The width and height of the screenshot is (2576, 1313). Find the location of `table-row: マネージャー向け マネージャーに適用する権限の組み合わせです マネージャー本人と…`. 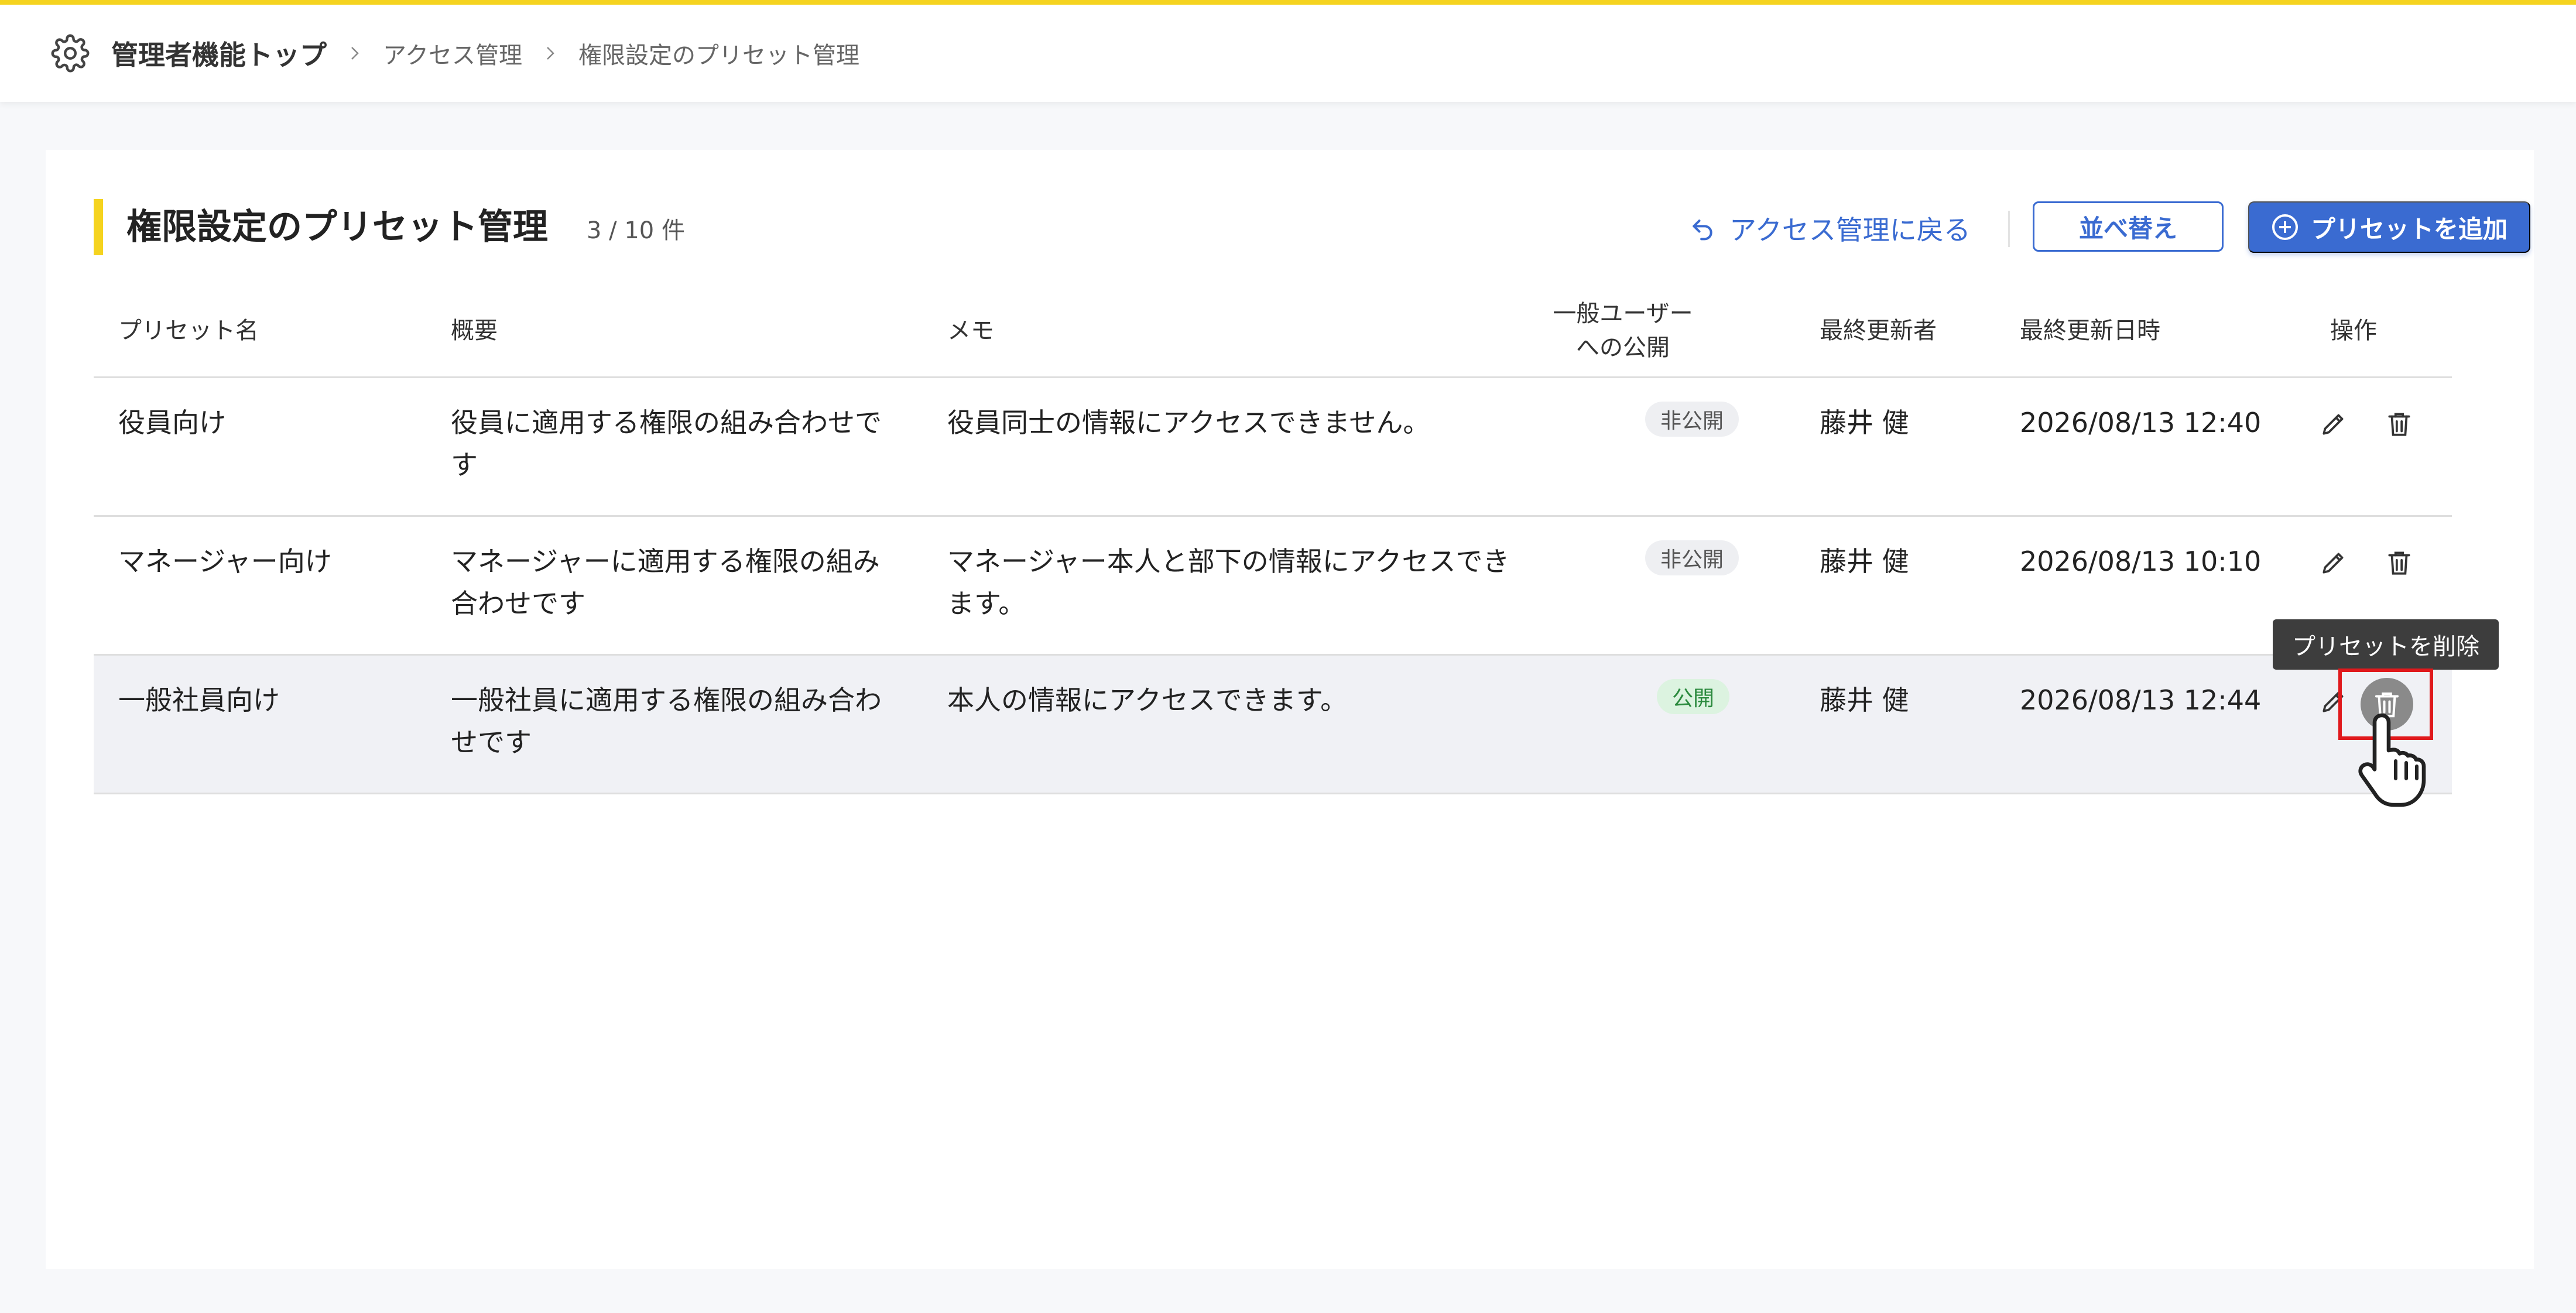

table-row: マネージャー向け マネージャーに適用する権限の組み合わせです マネージャー本人と… is located at coordinates (1273, 586).